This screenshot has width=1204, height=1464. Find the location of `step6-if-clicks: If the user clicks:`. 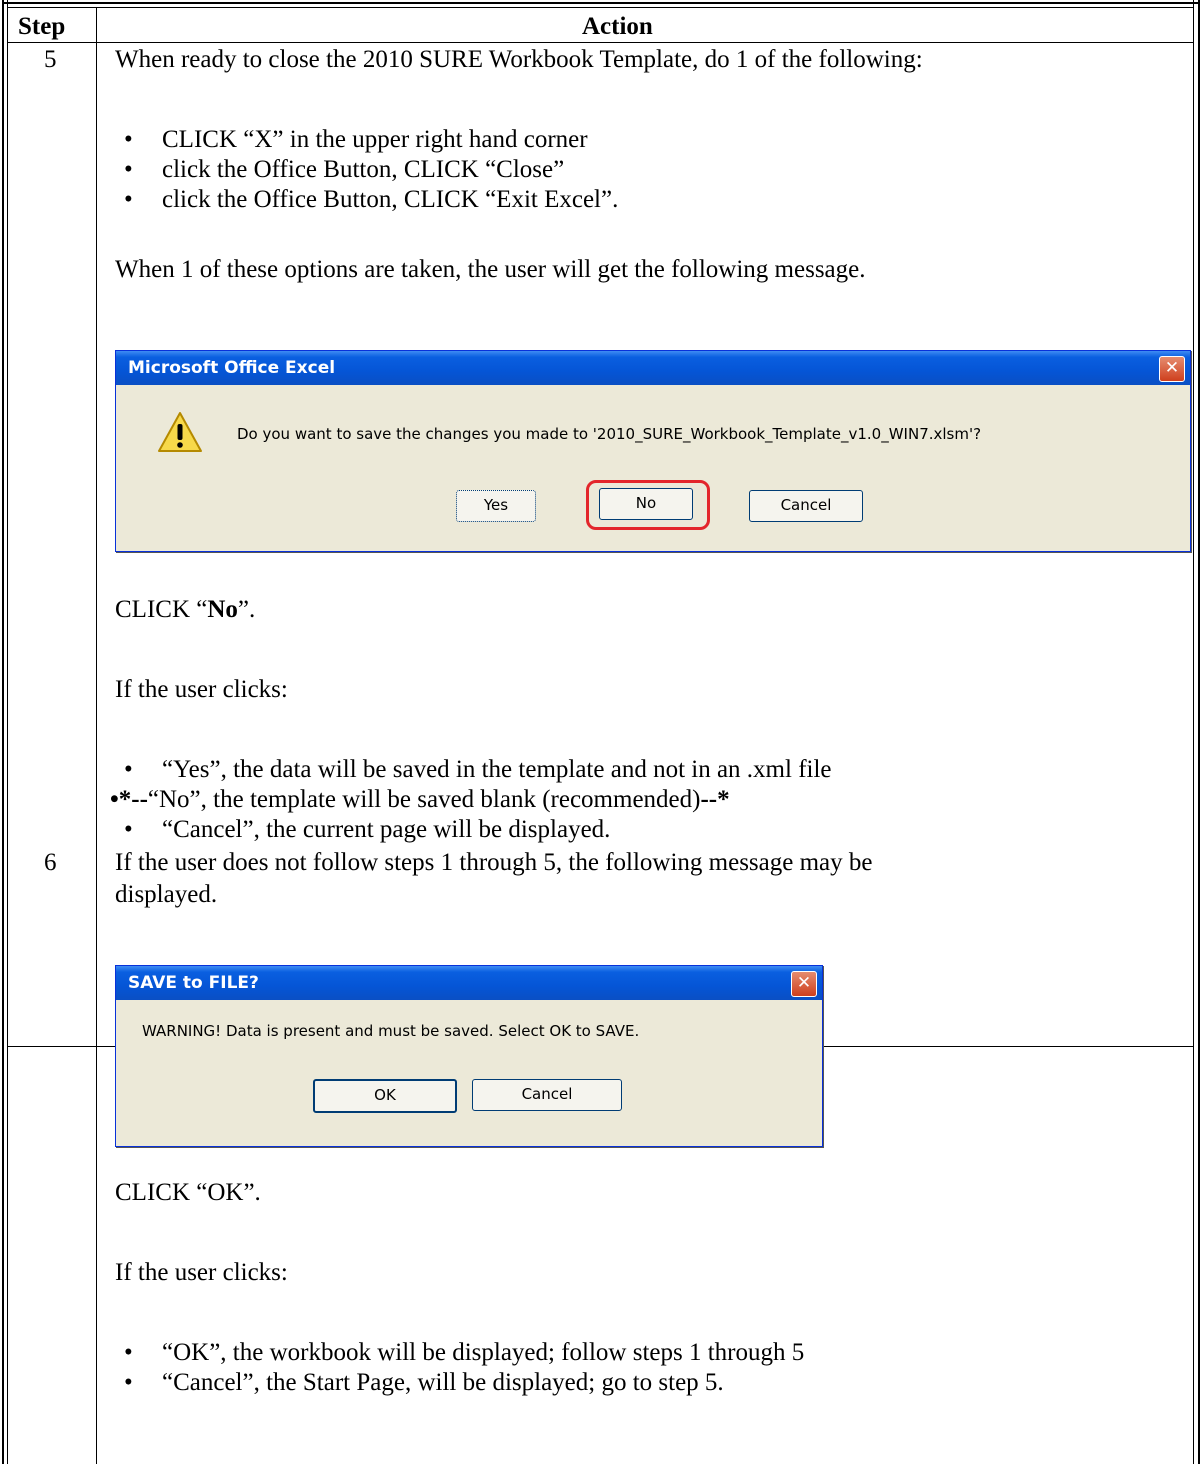

step6-if-clicks: If the user clicks: is located at coordinates (201, 1272).